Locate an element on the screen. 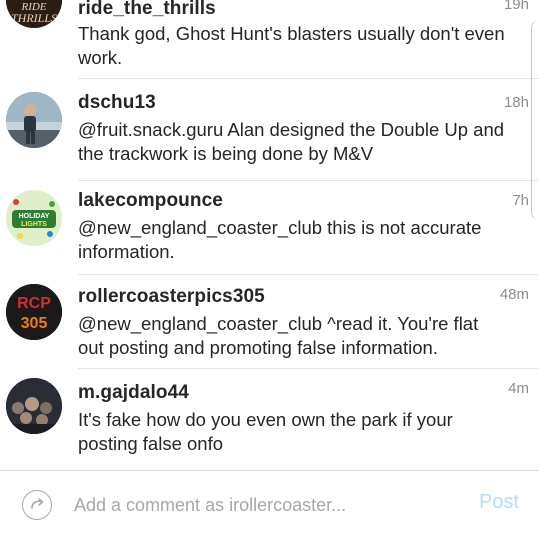  holiday-lights-logo-icon: HOLIDAY LIGHTS is located at coordinates (34, 218).